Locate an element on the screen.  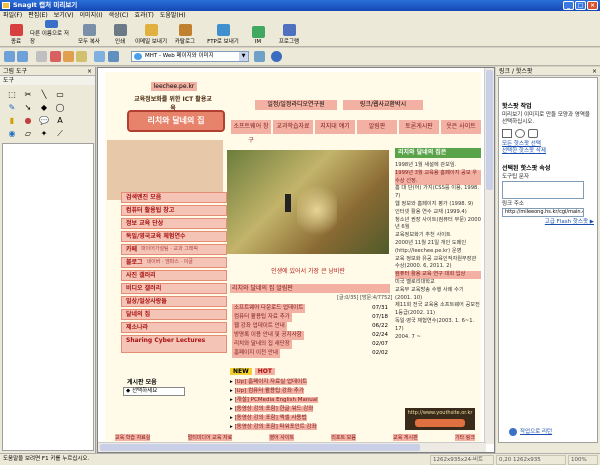
list-item: 컴퓨터 활용팁 자료 추가 07/18 is located at coordinates (310, 317).